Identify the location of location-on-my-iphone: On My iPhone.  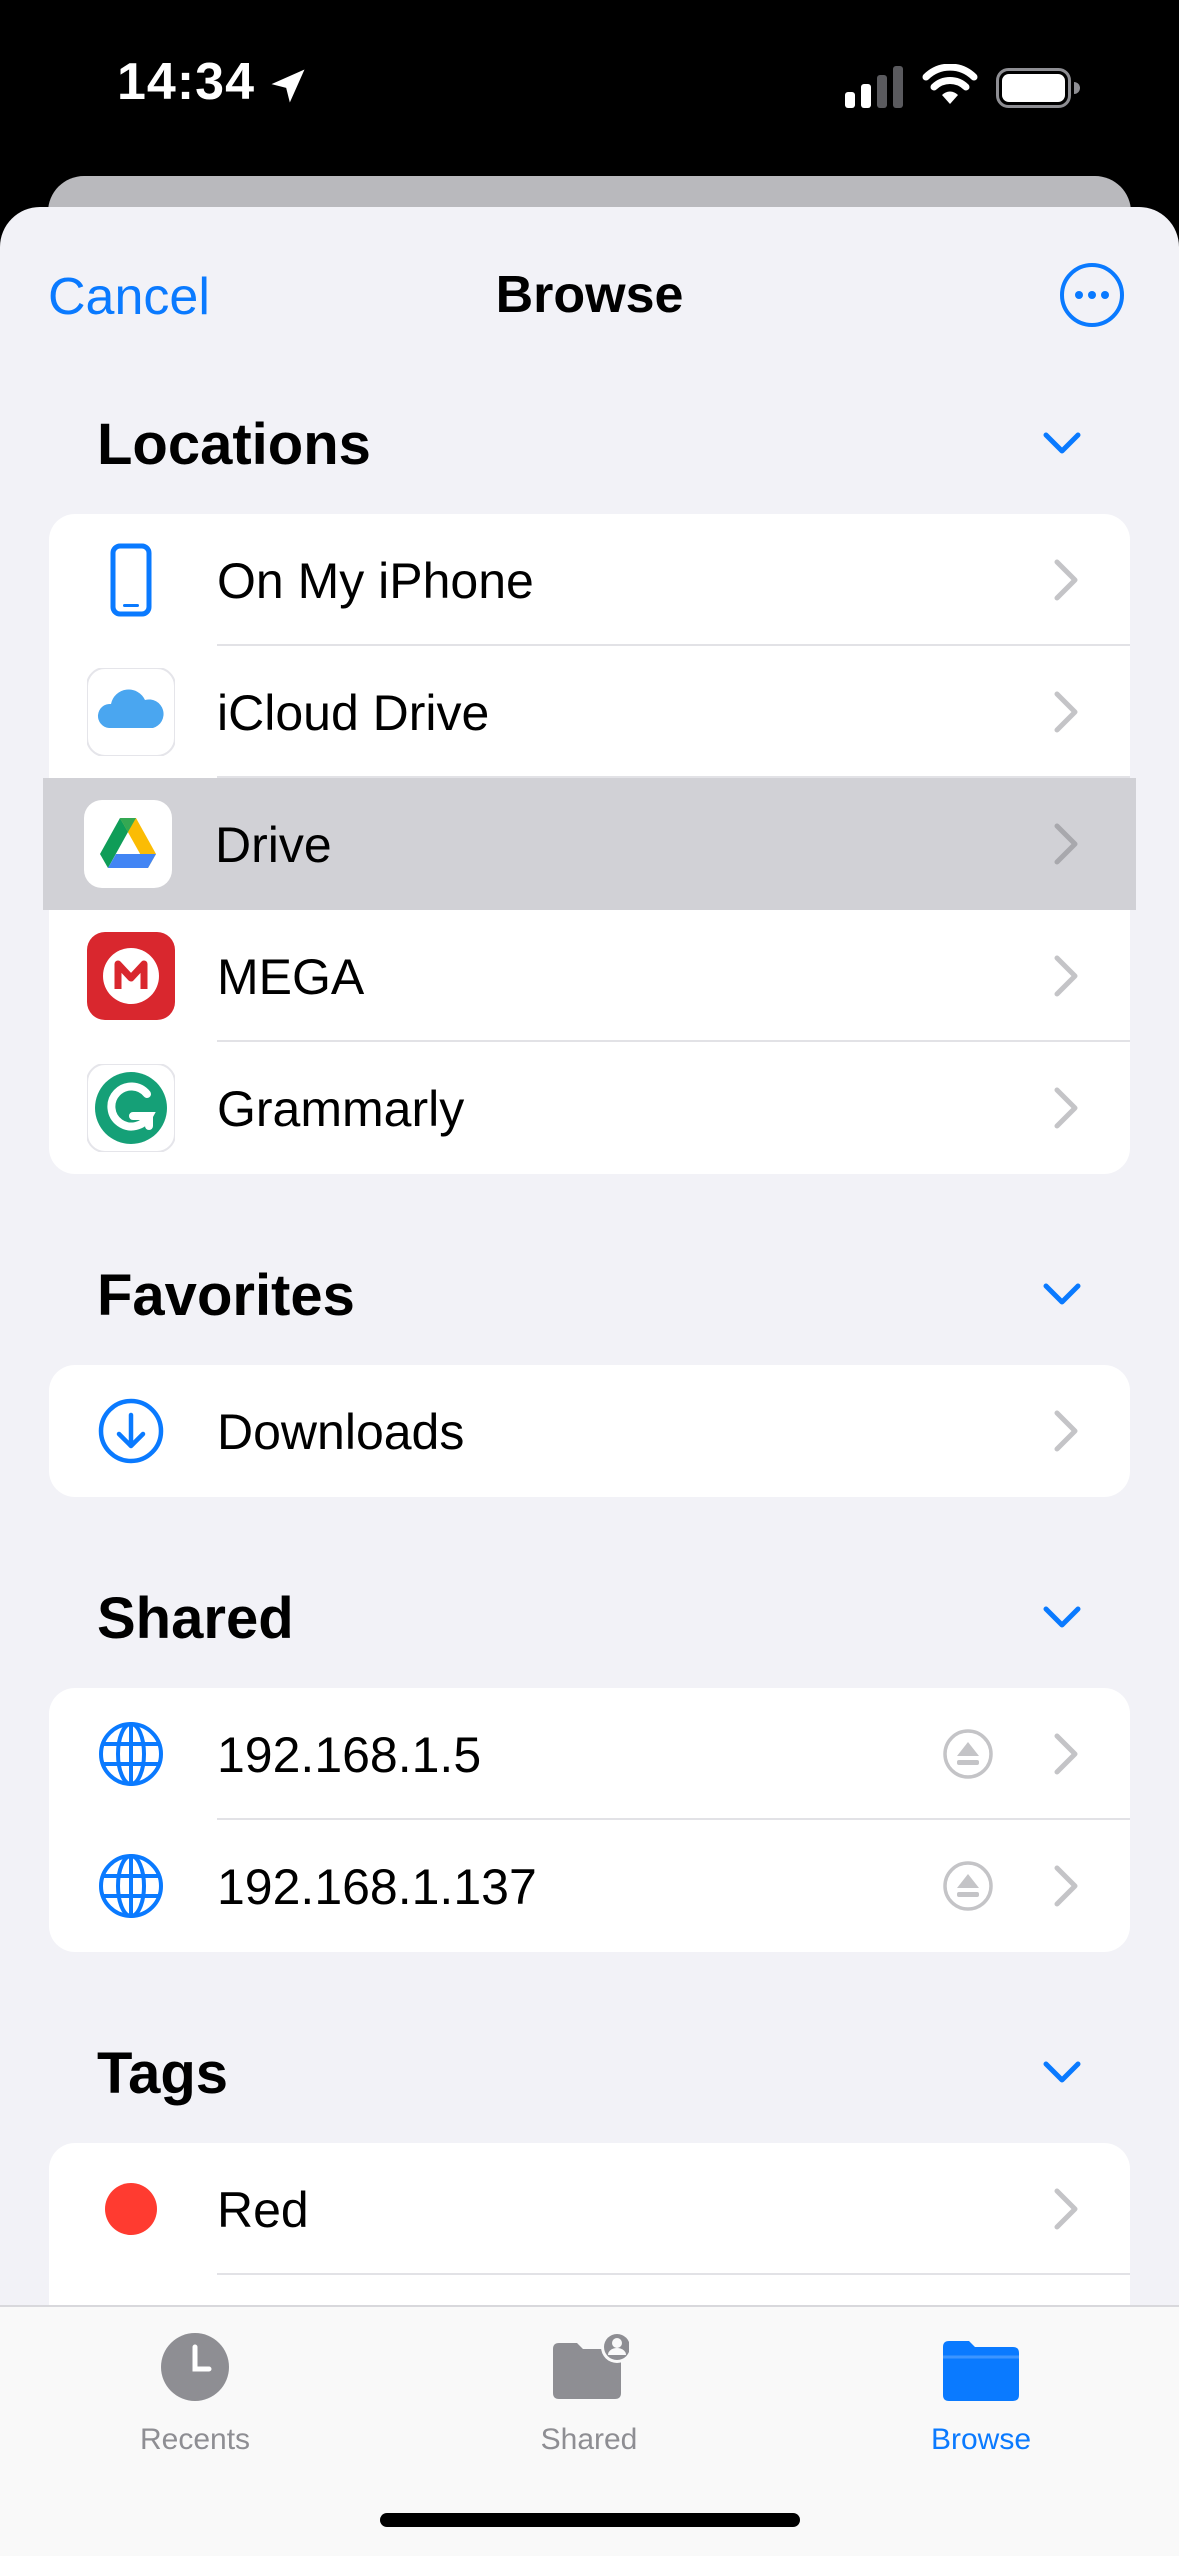
(589, 580).